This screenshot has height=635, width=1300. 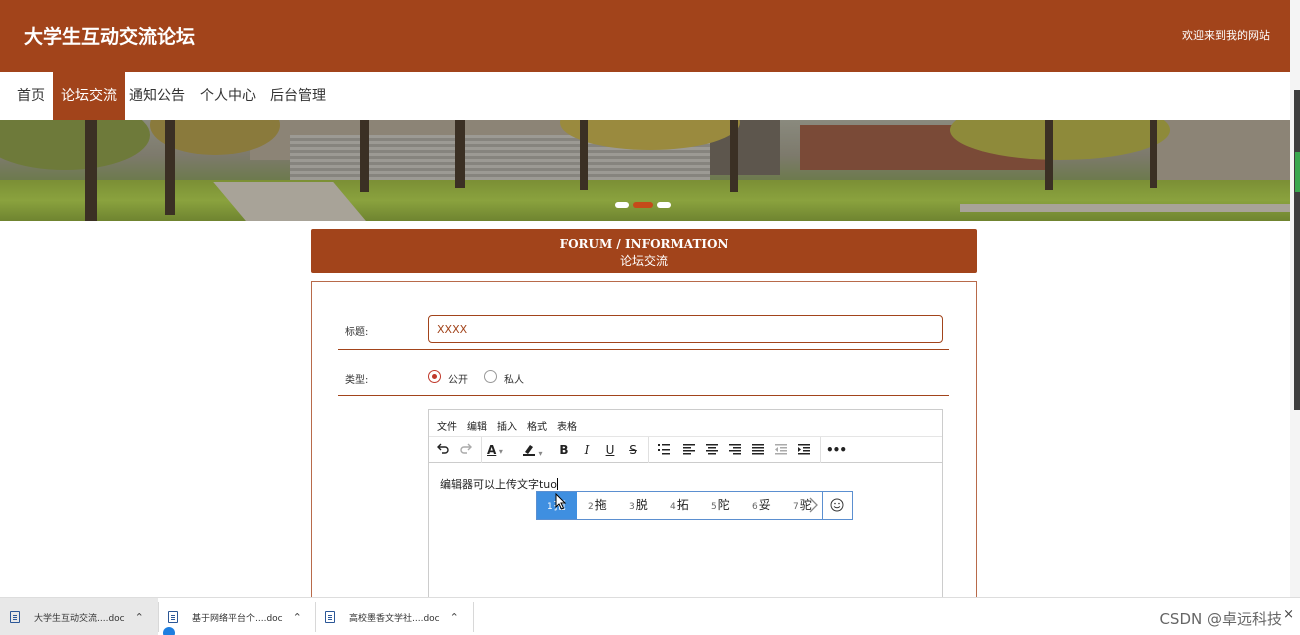 I want to click on ime-candidate: 6妥, so click(x=761, y=505).